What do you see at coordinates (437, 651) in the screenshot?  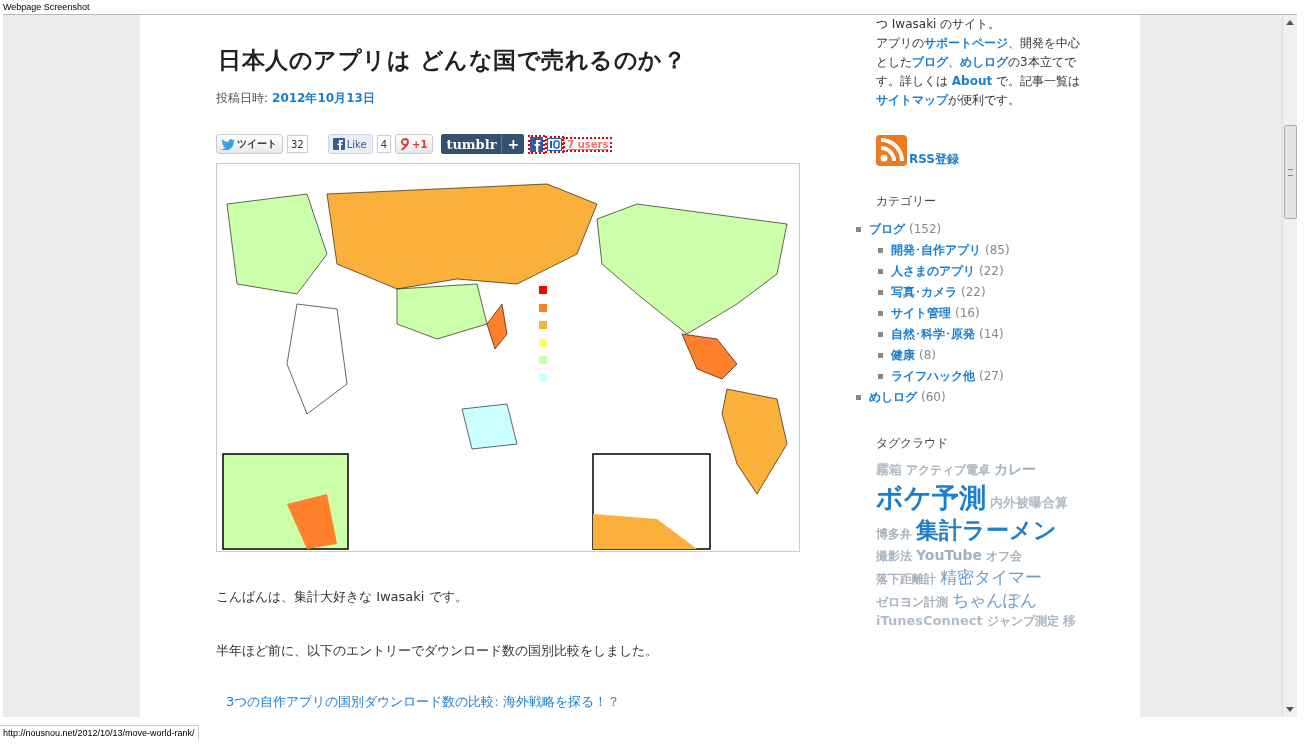 I see `body-text: 半年ほど前に、以下のエントリーでダウンロード数の国別比較をしました。` at bounding box center [437, 651].